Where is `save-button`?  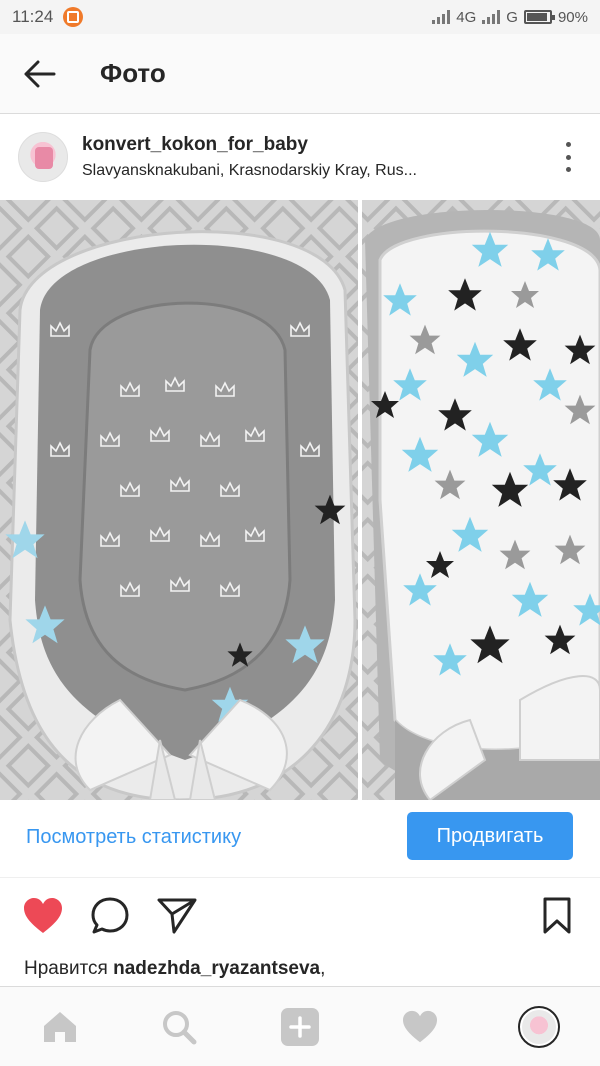
save-button is located at coordinates (557, 916).